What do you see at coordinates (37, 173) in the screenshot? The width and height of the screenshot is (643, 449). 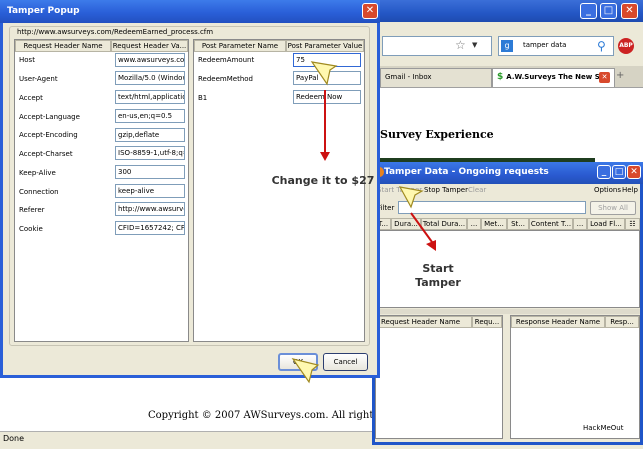 I see `header-name: Keep-Alive` at bounding box center [37, 173].